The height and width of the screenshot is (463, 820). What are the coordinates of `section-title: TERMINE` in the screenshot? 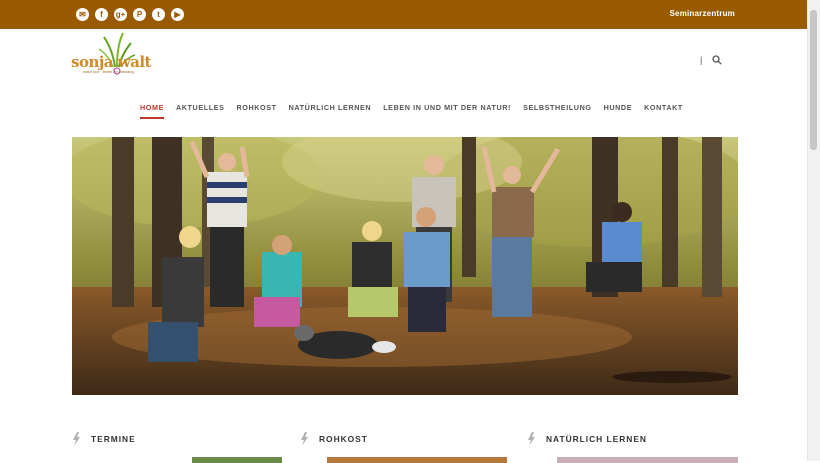 It's located at (113, 439).